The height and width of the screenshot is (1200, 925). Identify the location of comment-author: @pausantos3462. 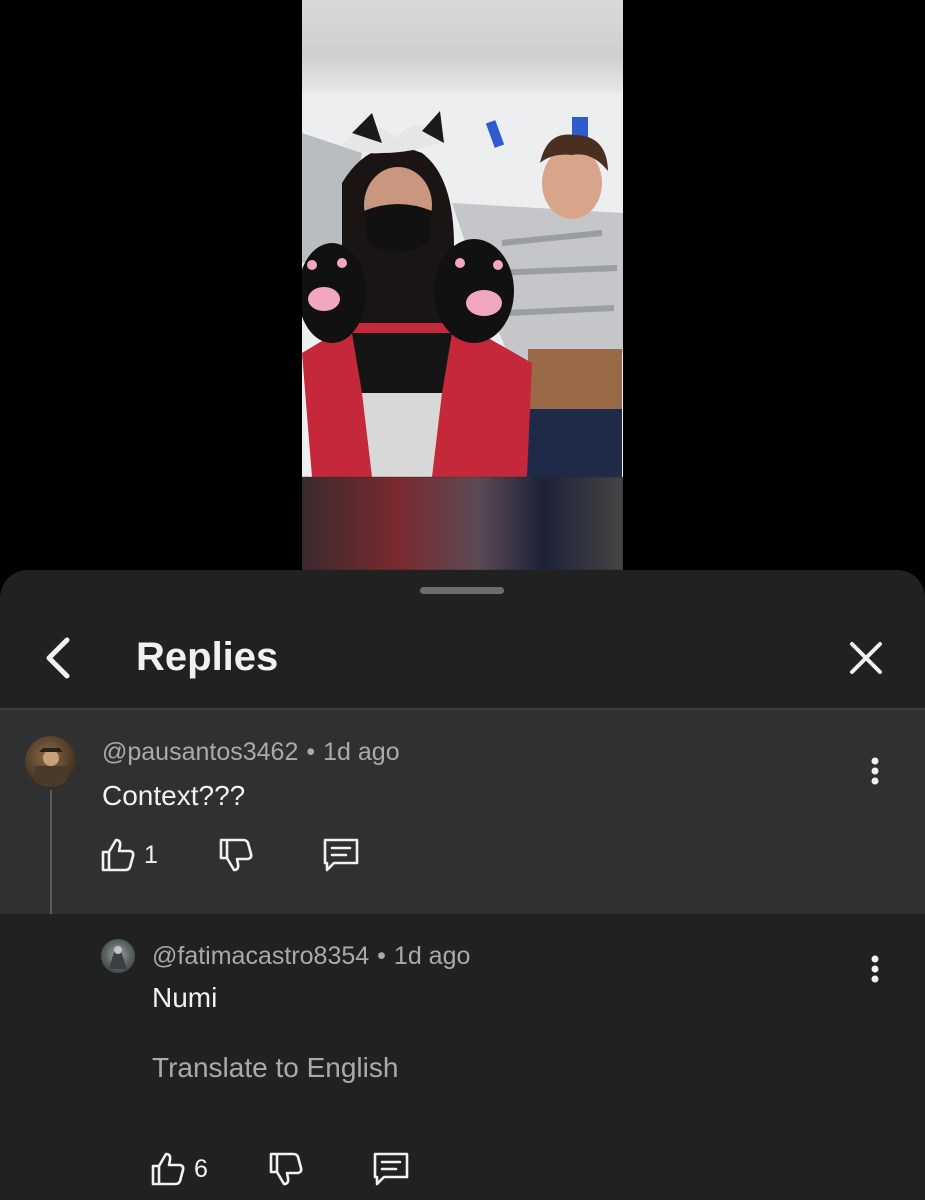
(200, 752).